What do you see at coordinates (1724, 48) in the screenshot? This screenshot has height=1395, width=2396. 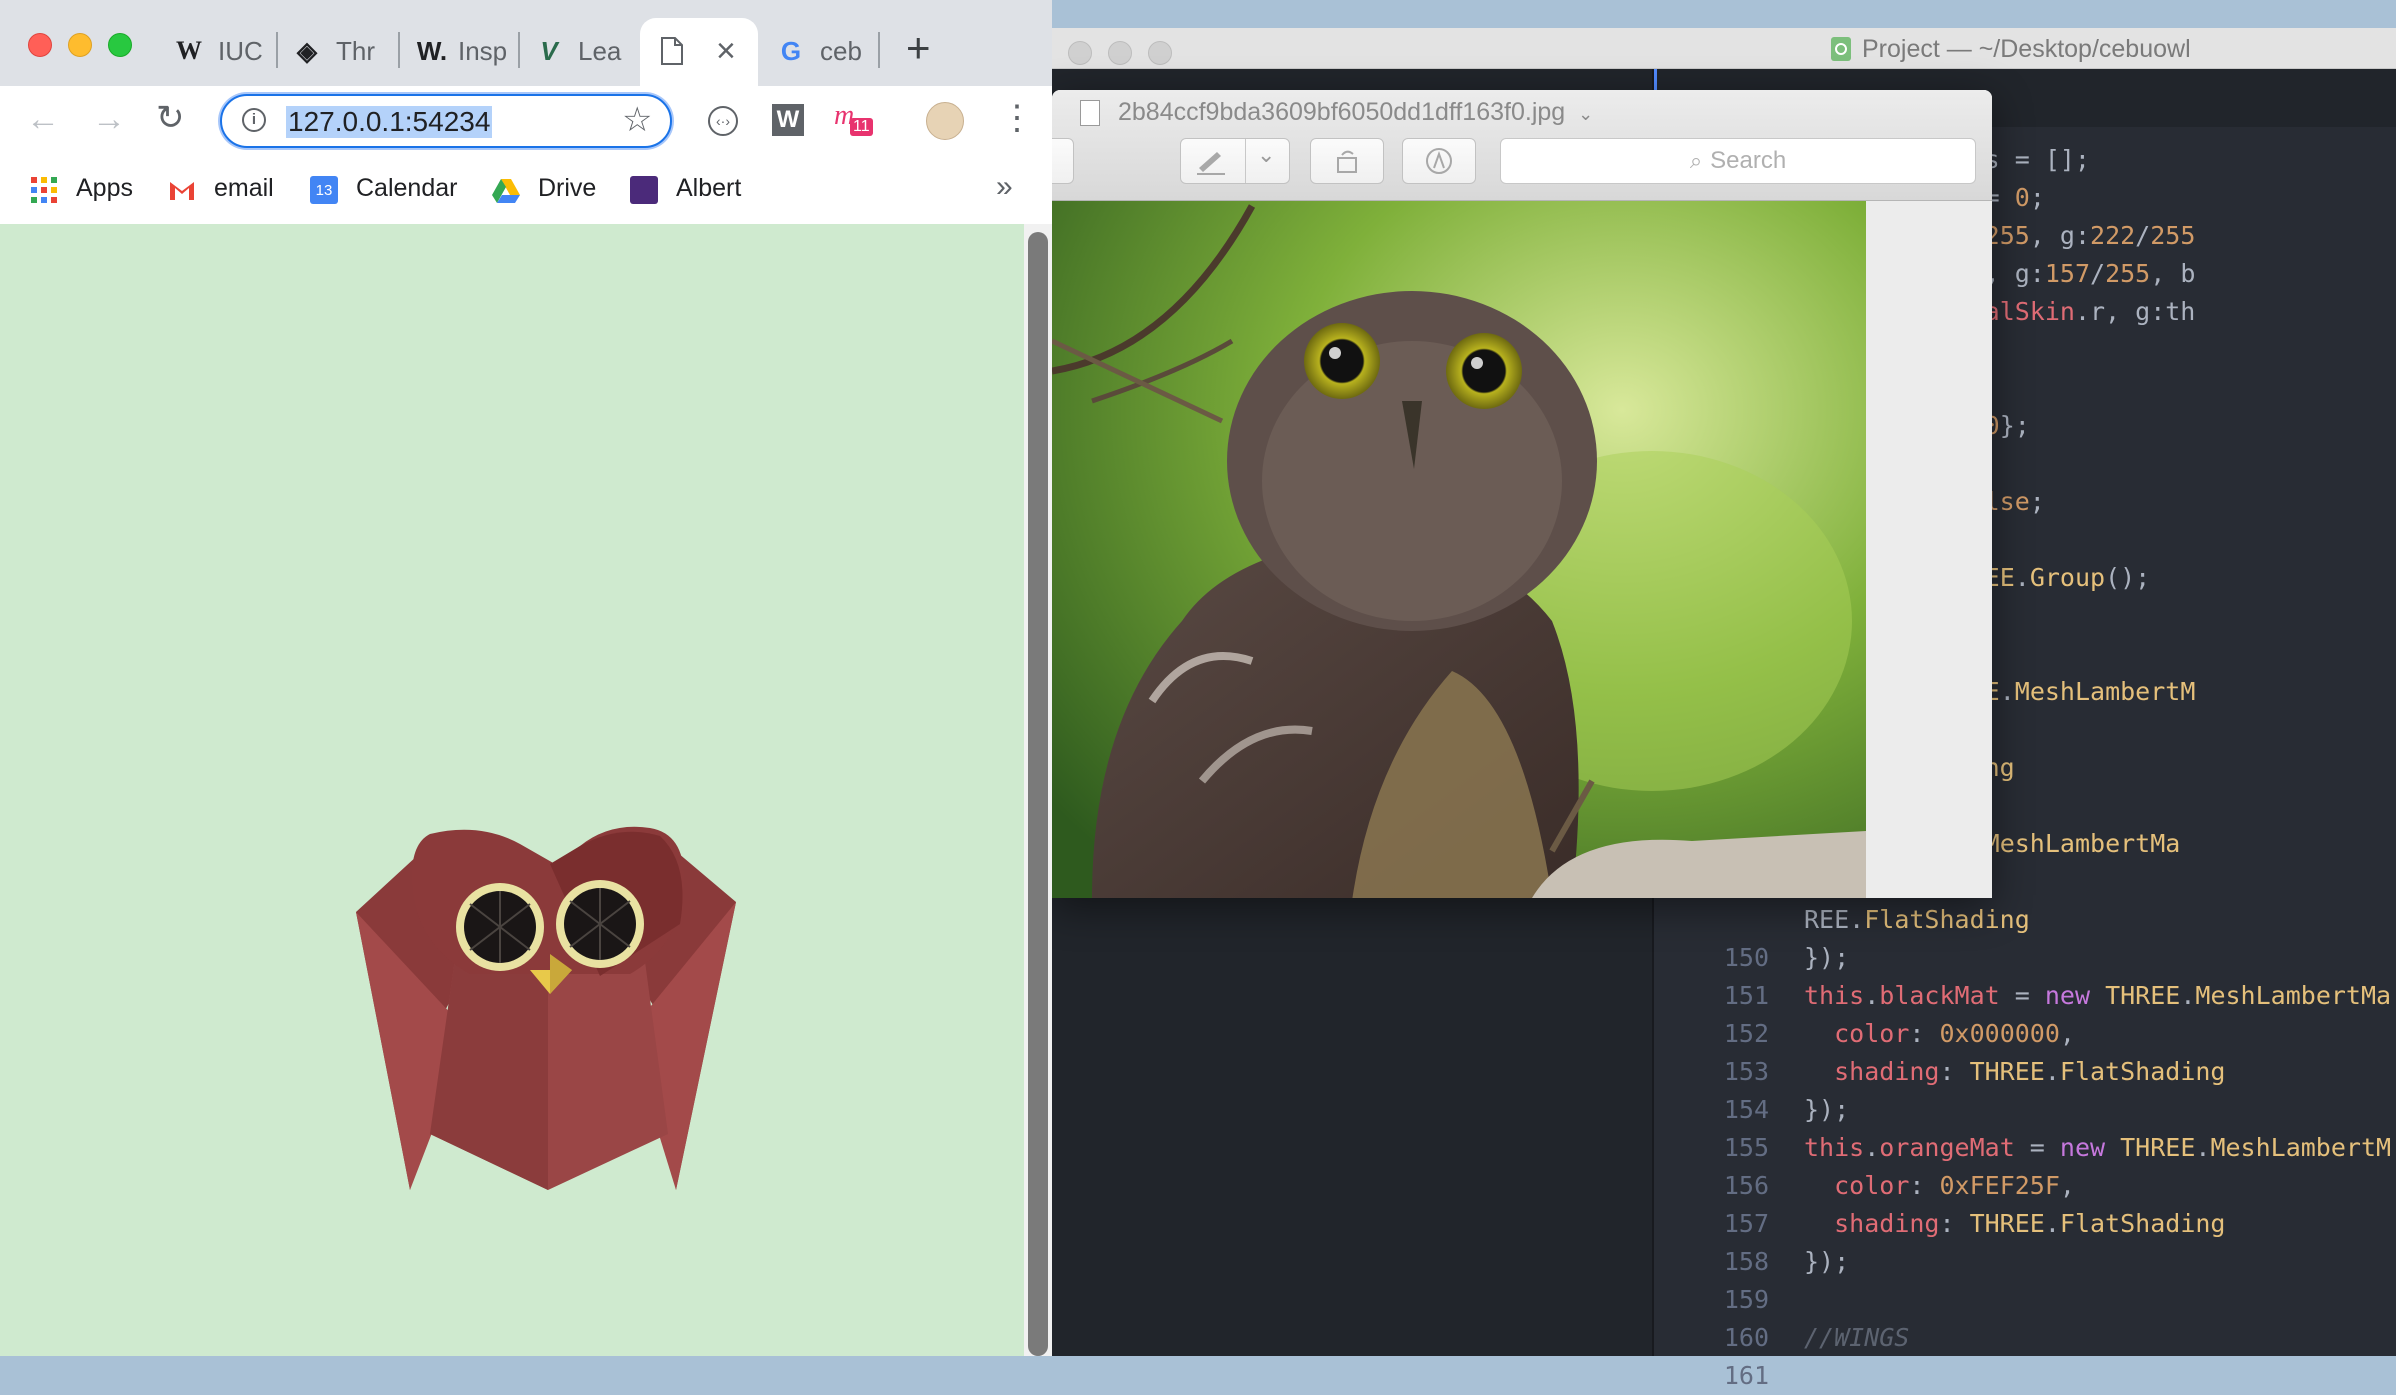 I see `atom-title-bar: Project — ~/Desktop/cebuowl` at bounding box center [1724, 48].